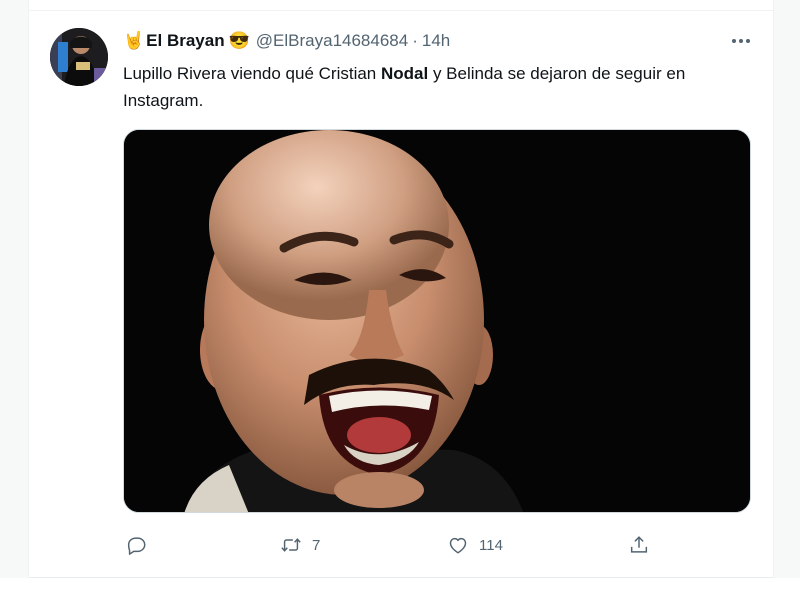 This screenshot has height=600, width=800. I want to click on share-icon, so click(639, 544).